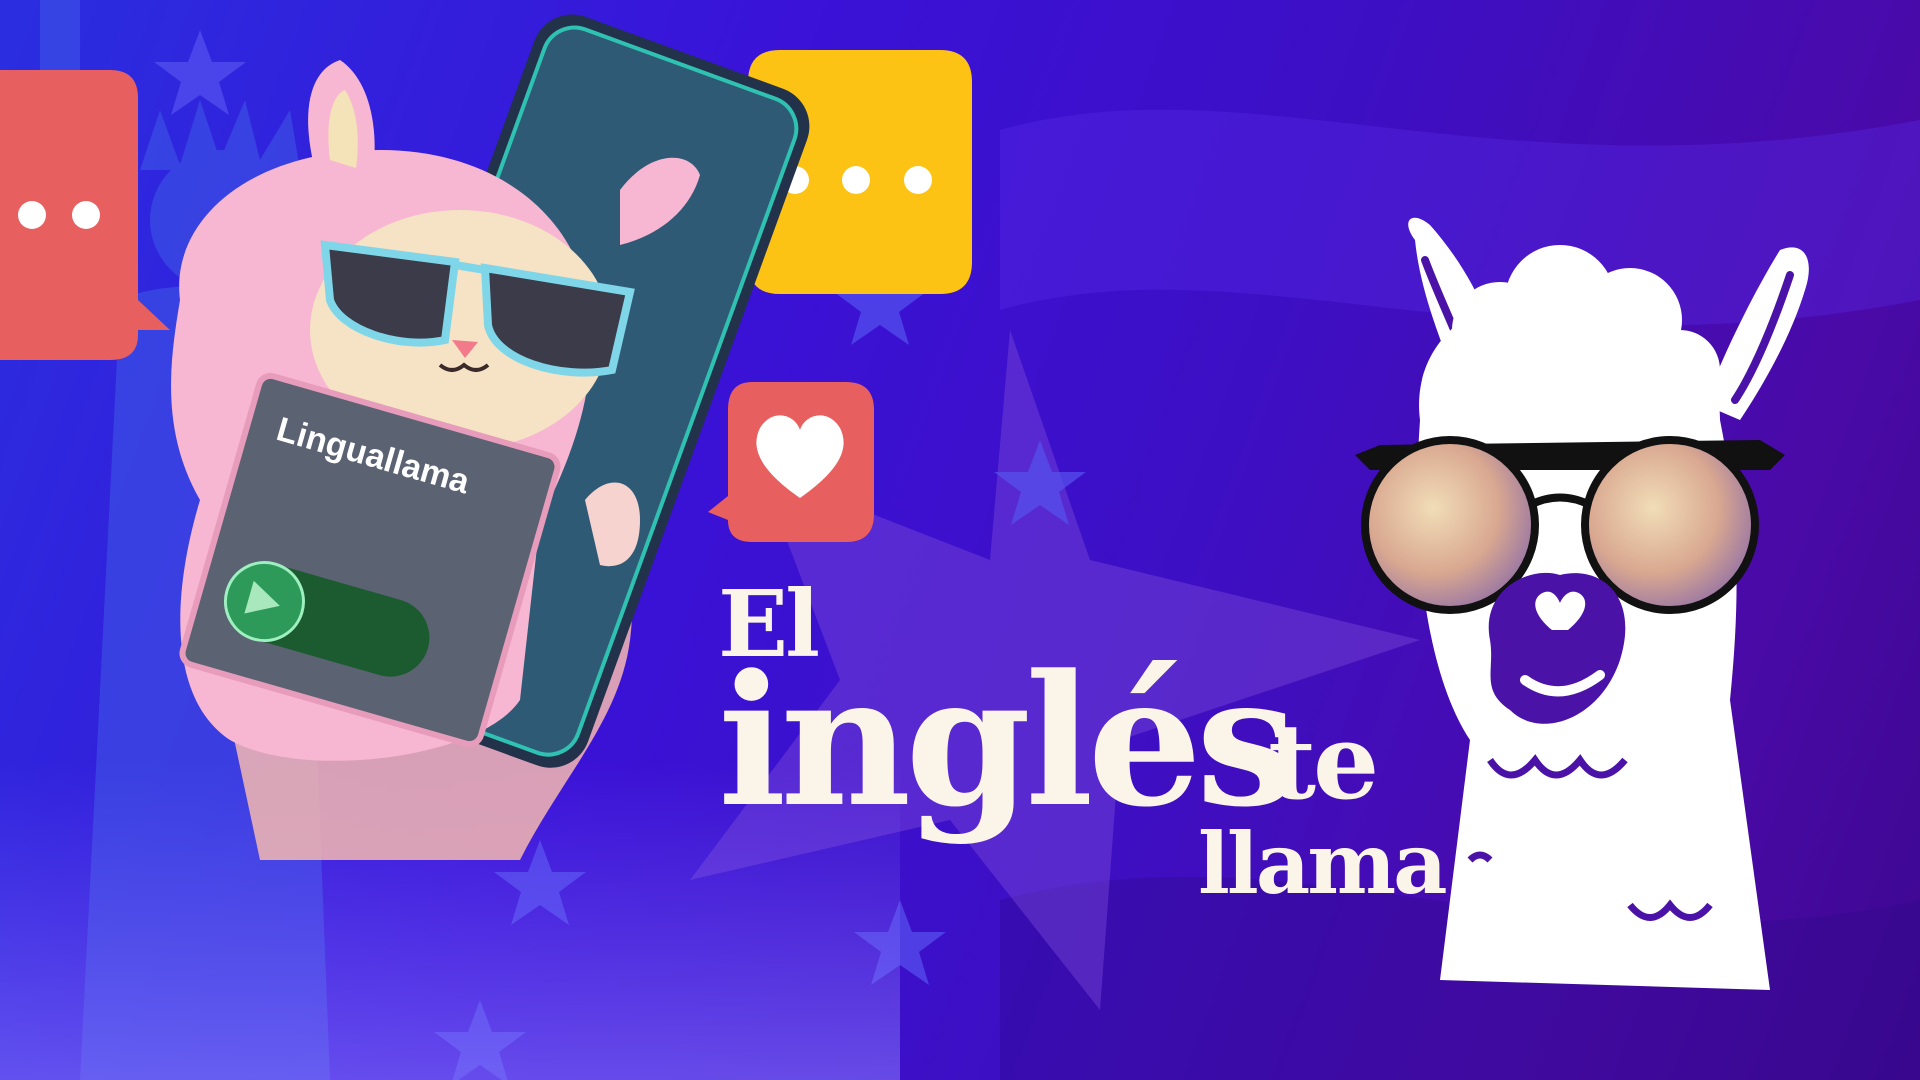 This screenshot has width=1920, height=1080. What do you see at coordinates (1007, 741) in the screenshot?
I see `headline-line-ingles: inglés` at bounding box center [1007, 741].